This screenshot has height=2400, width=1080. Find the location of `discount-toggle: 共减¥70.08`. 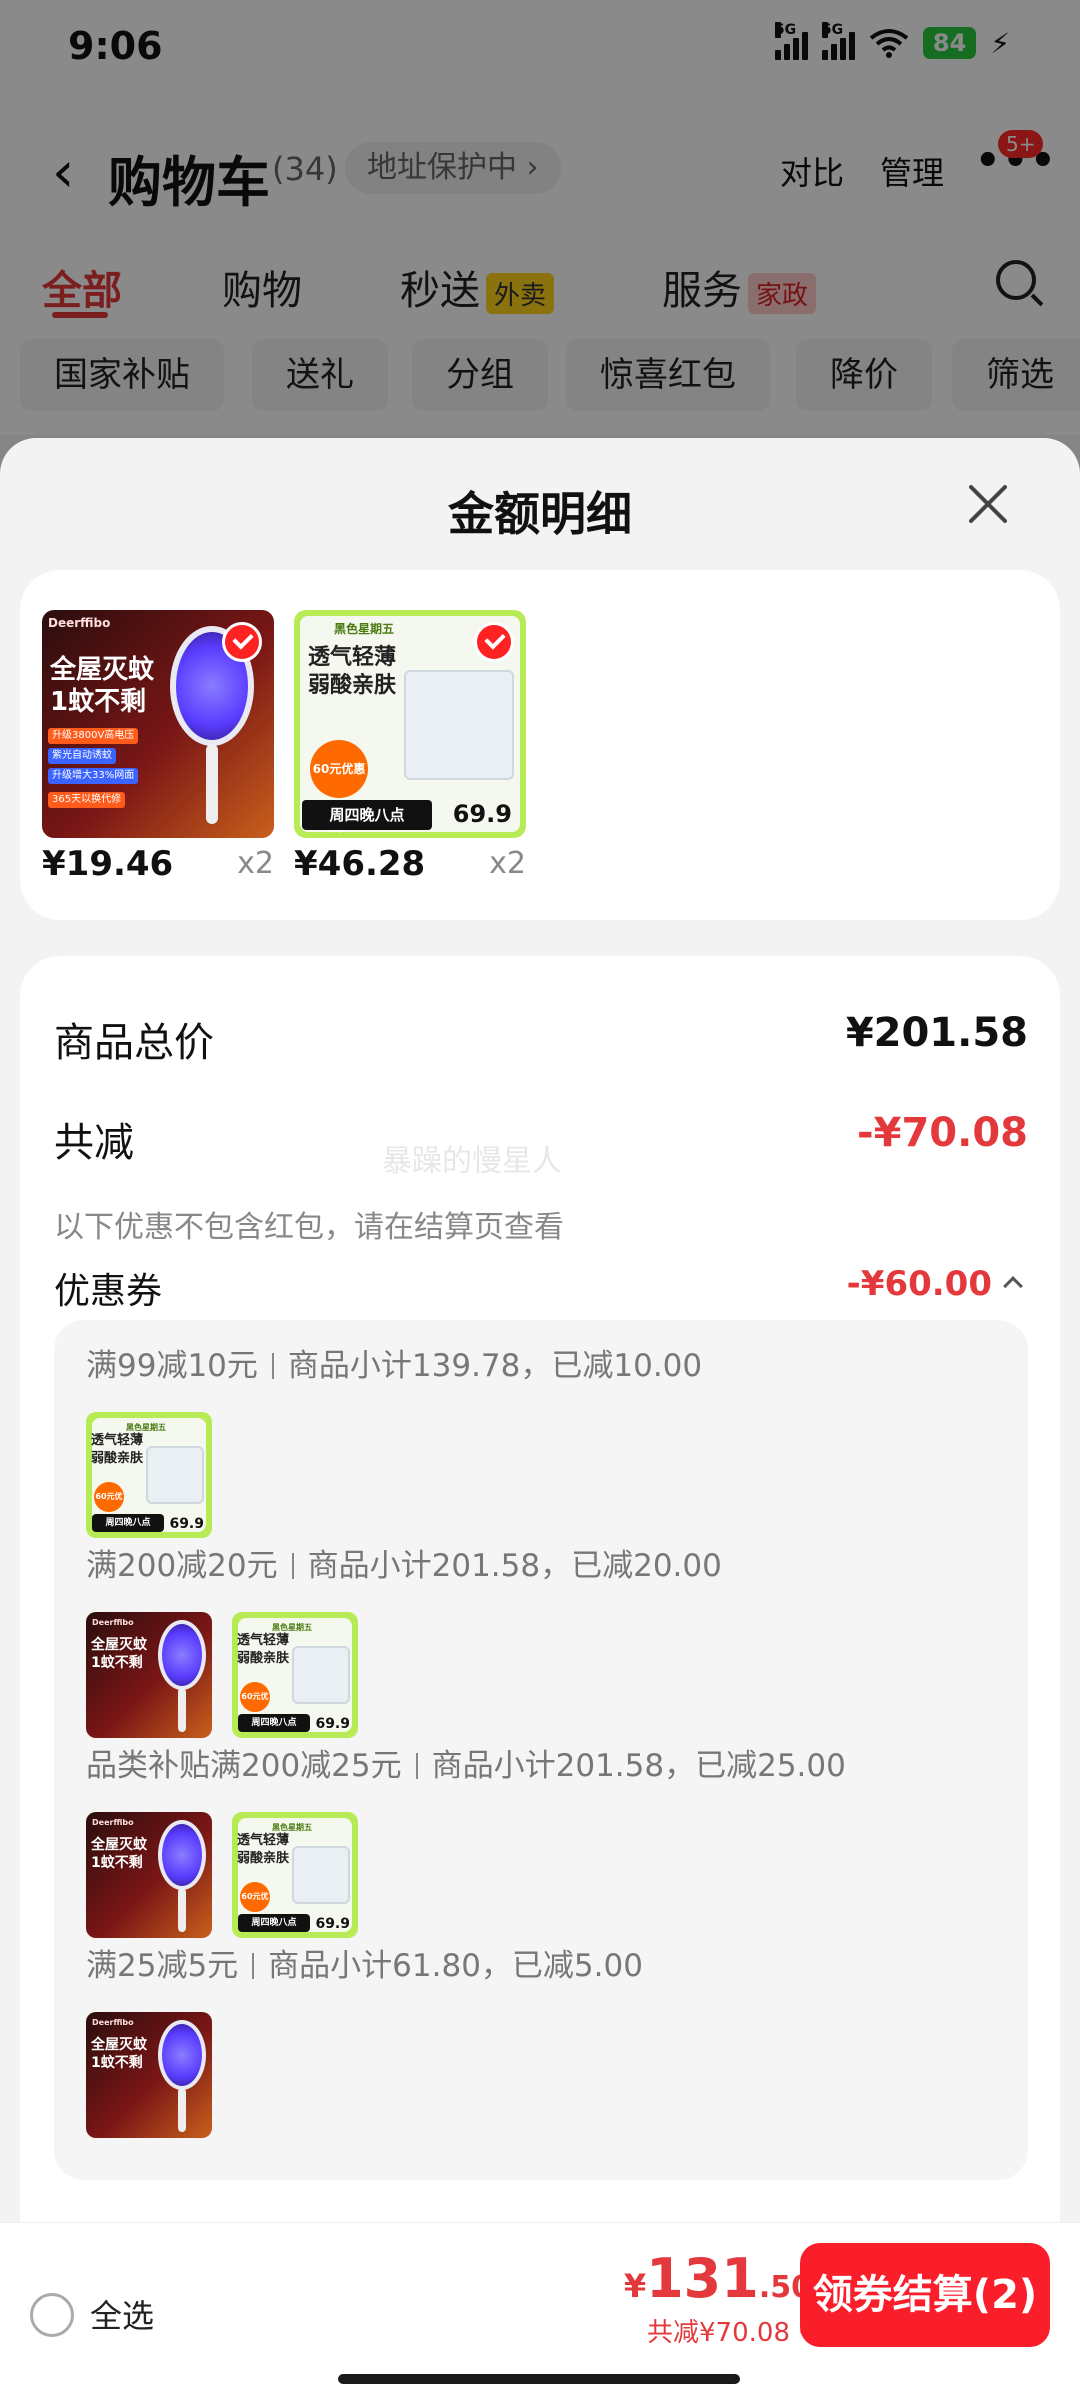

discount-toggle: 共减¥70.08 is located at coordinates (719, 2330).